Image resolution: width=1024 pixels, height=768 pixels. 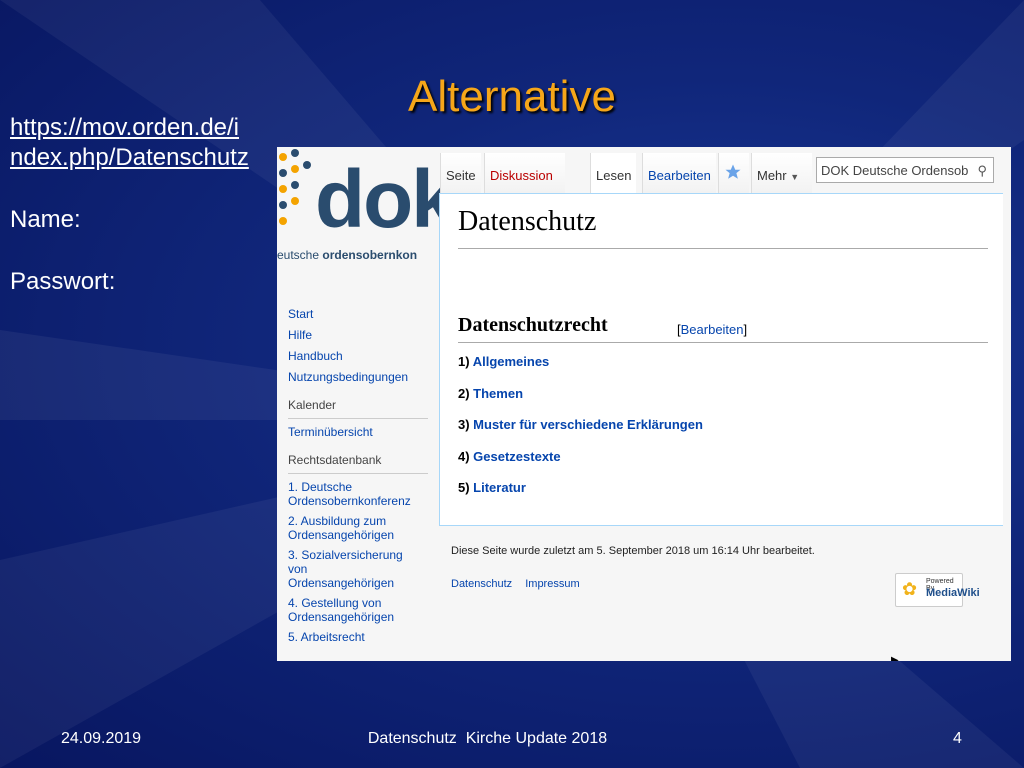 I want to click on sidebar-item-start: Start, so click(x=358, y=314).